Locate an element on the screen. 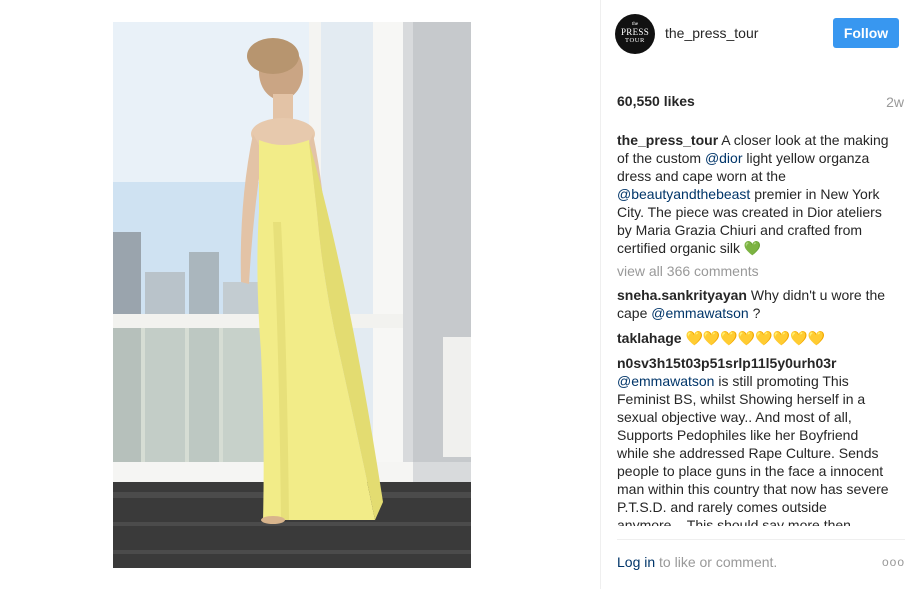 The height and width of the screenshot is (589, 911). footer-divider is located at coordinates (761, 539).